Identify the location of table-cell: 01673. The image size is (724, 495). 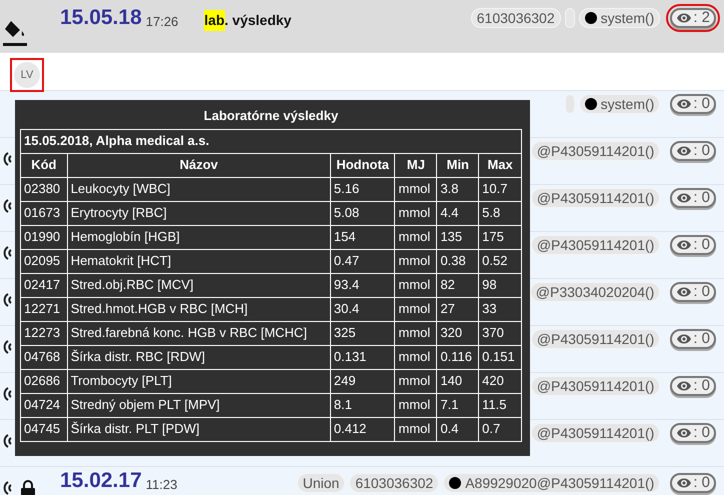
(44, 213).